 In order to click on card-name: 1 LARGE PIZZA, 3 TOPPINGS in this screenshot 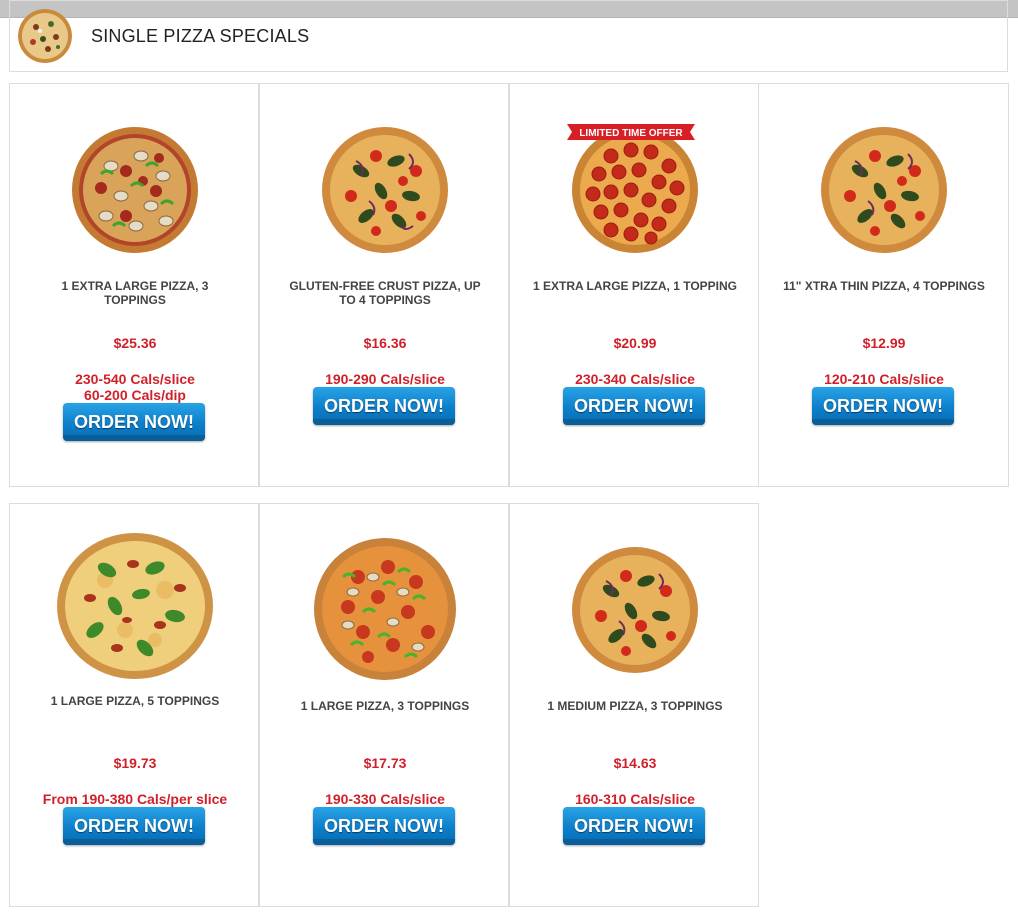, I will do `click(385, 706)`.